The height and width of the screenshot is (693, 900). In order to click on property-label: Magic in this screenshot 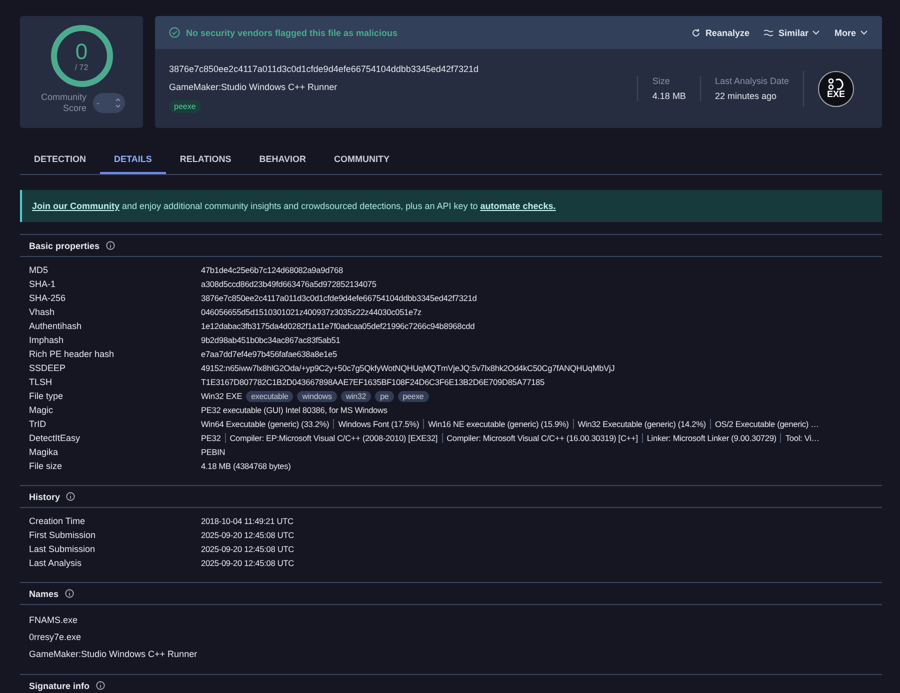, I will do `click(41, 410)`.